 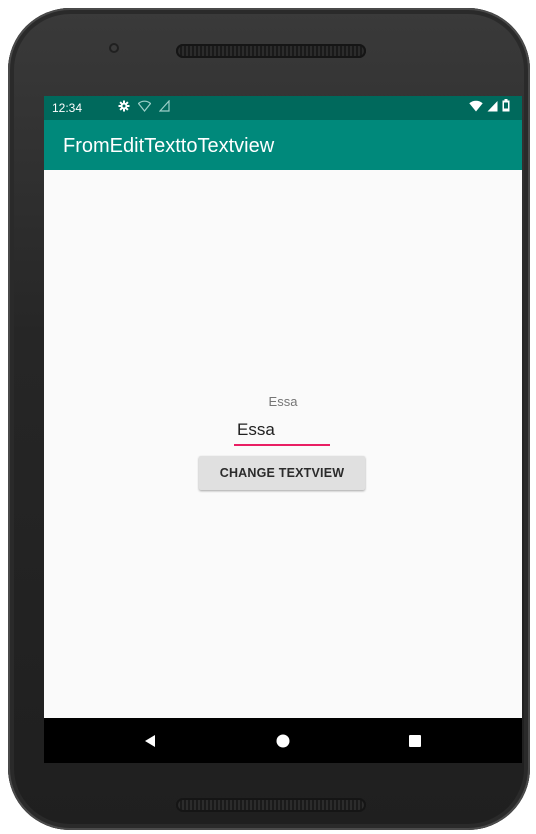 I want to click on edit-text-container, so click(x=282, y=431).